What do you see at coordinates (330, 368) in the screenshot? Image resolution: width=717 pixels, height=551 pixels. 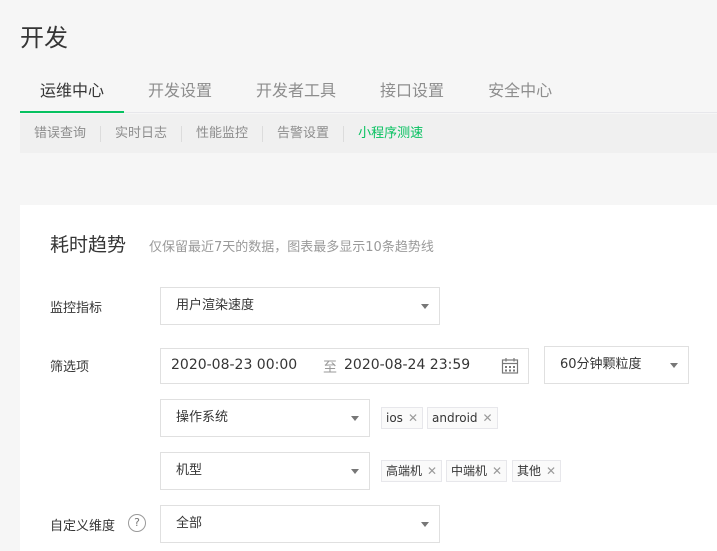 I see `date-separator: 至` at bounding box center [330, 368].